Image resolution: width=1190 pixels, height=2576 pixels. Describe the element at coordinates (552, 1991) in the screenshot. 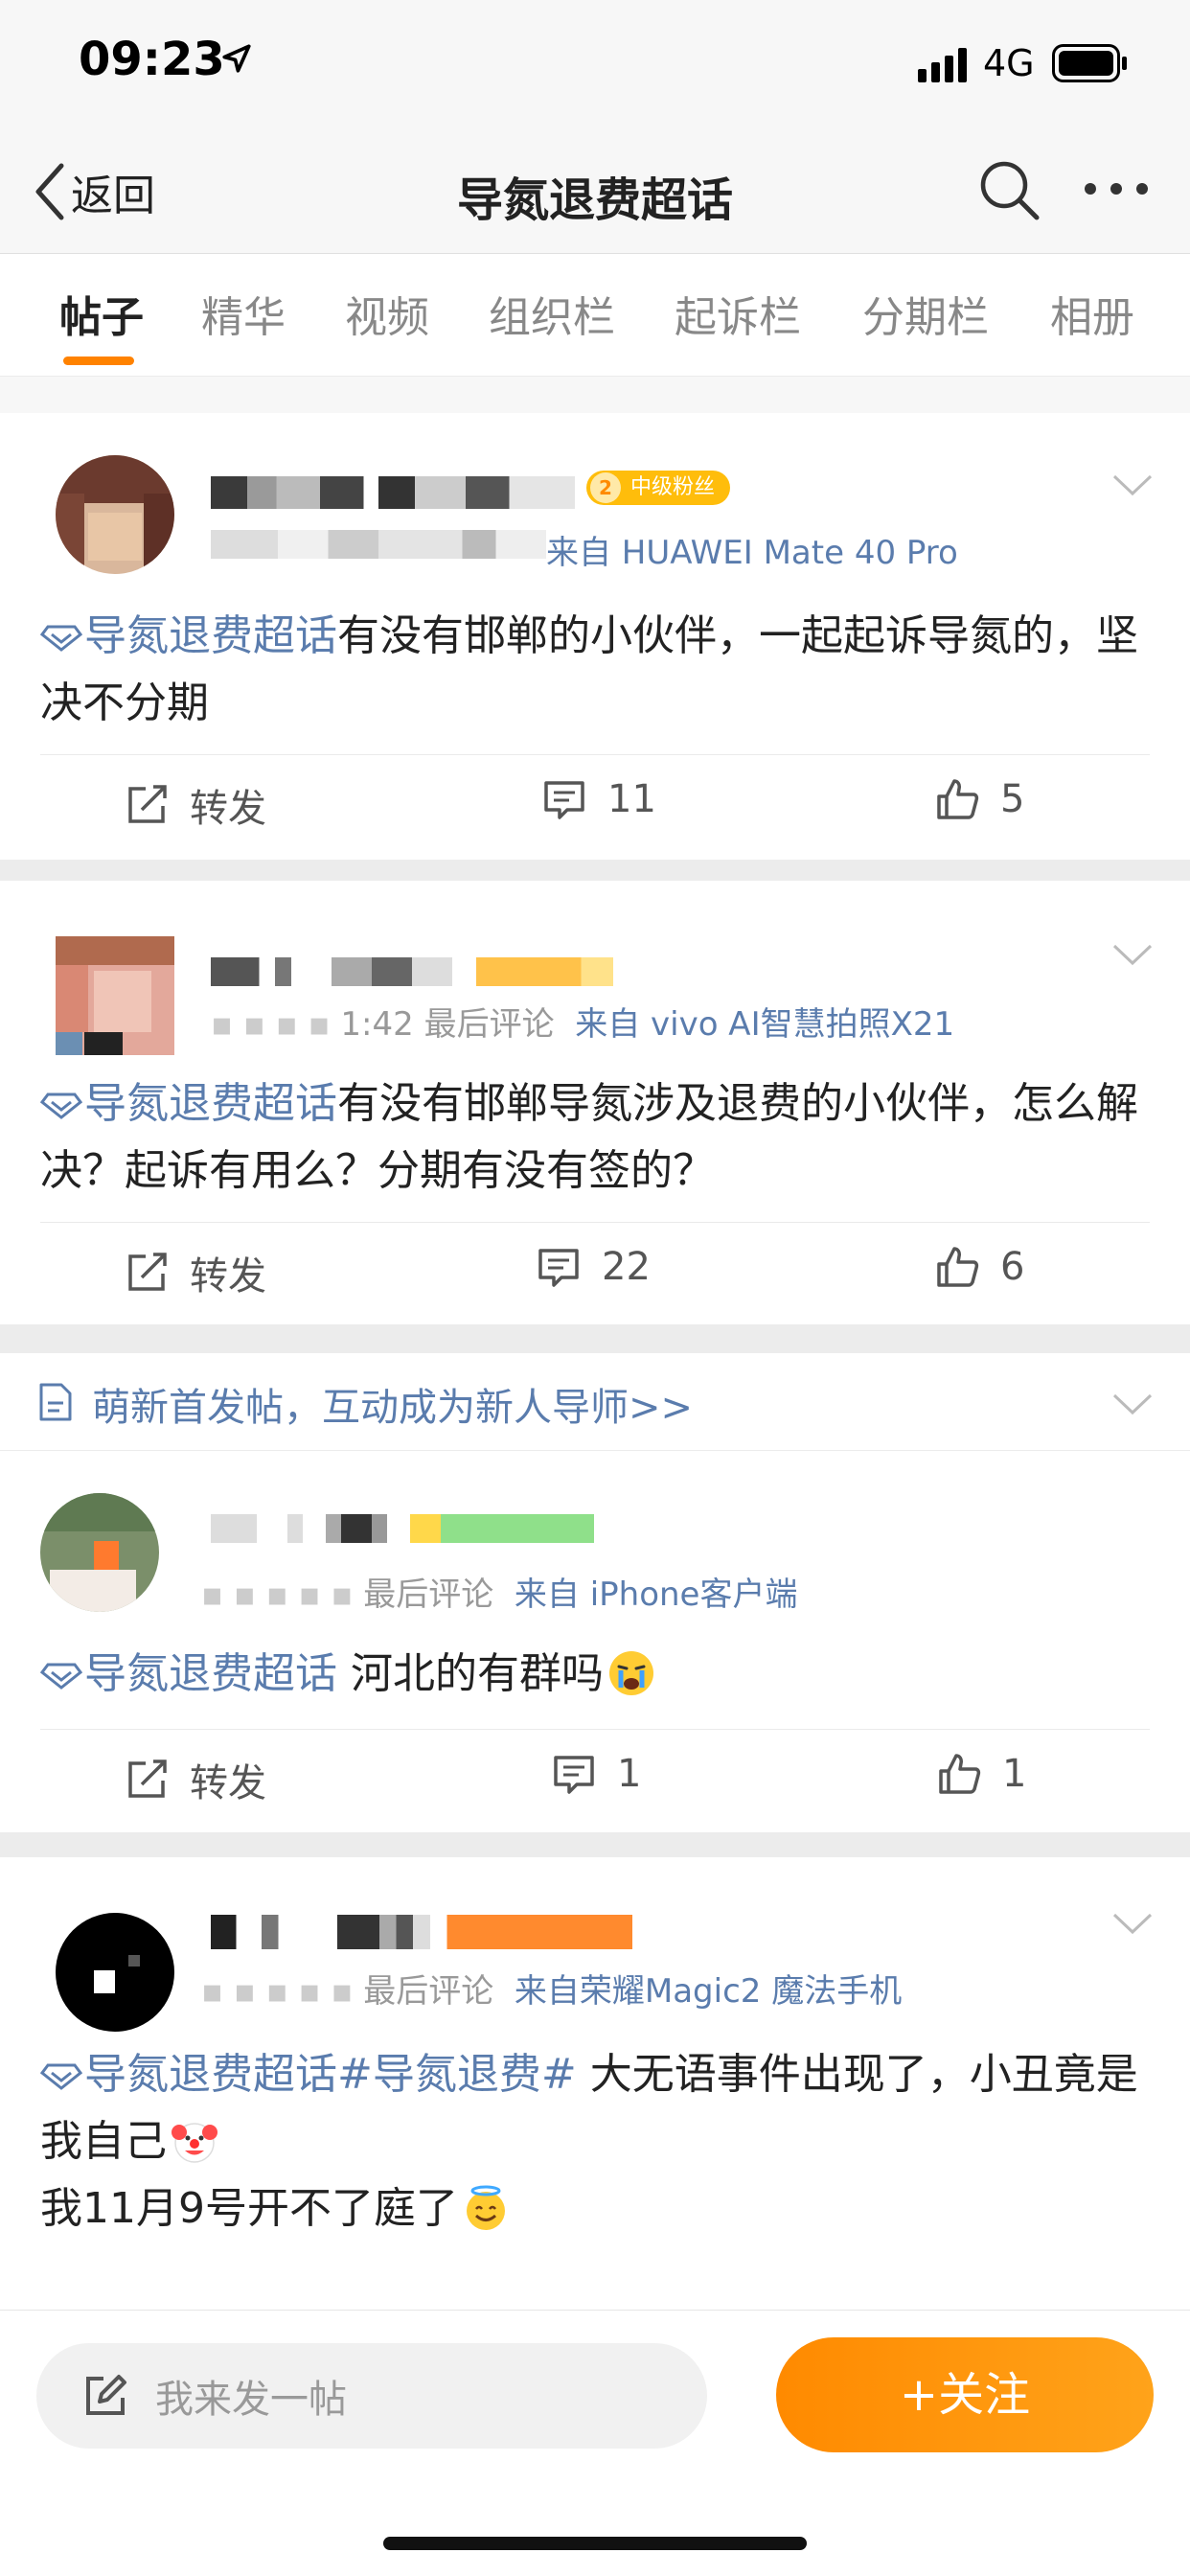

I see `post-meta: ▪ ▪ ▪ ▪ ▪ 最后评论 来自荣耀Magic2 魔法手机` at that location.